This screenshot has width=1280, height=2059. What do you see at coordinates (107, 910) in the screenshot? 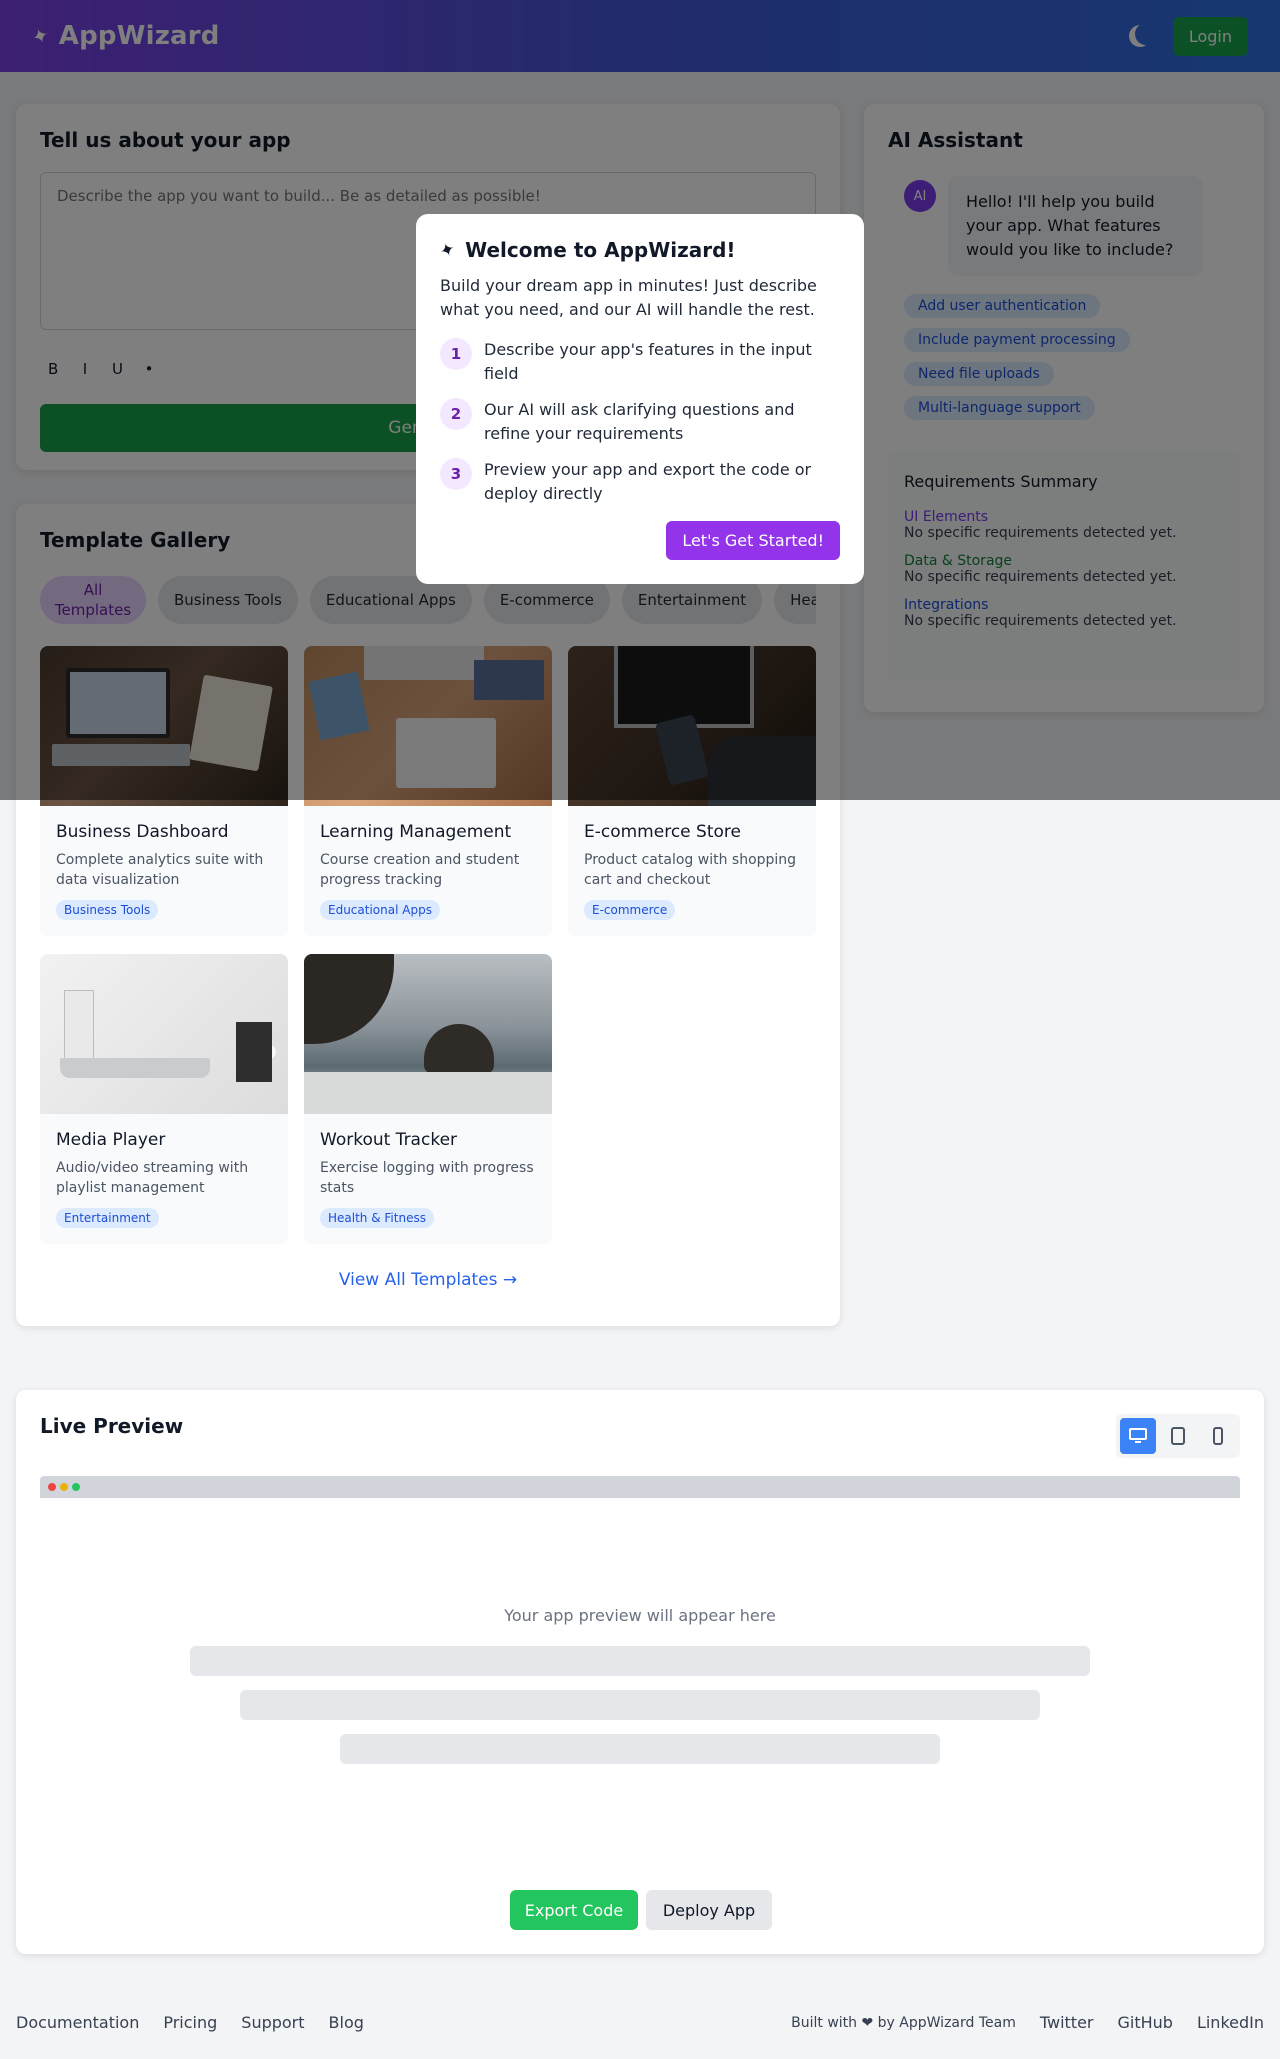
I see `category-badge: Business Tools` at bounding box center [107, 910].